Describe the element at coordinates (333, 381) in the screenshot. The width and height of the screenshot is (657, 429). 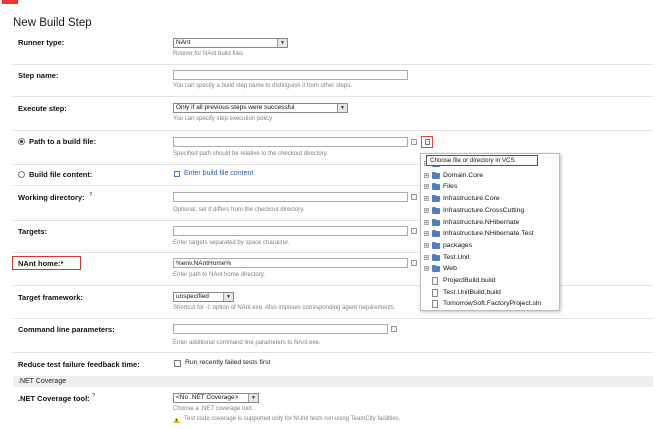
I see `coverage-section-header: .NET Coverage` at that location.